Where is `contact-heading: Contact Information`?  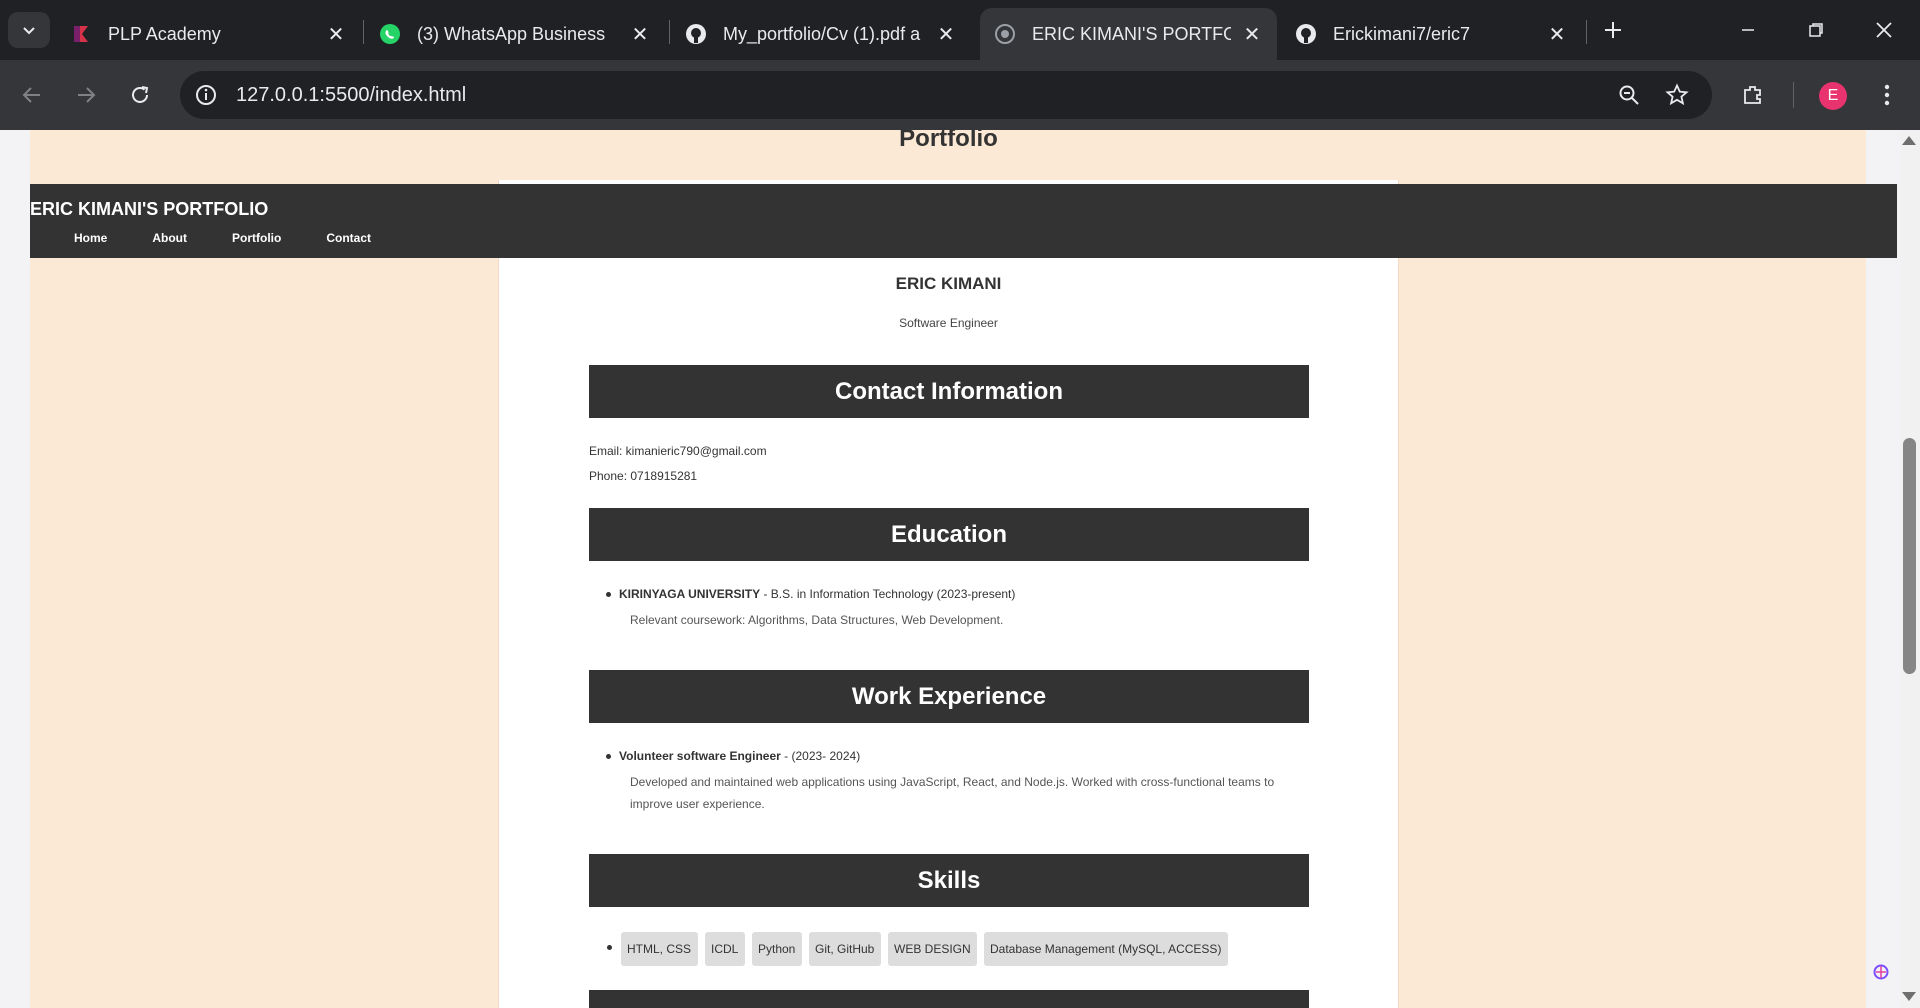
contact-heading: Contact Information is located at coordinates (949, 391).